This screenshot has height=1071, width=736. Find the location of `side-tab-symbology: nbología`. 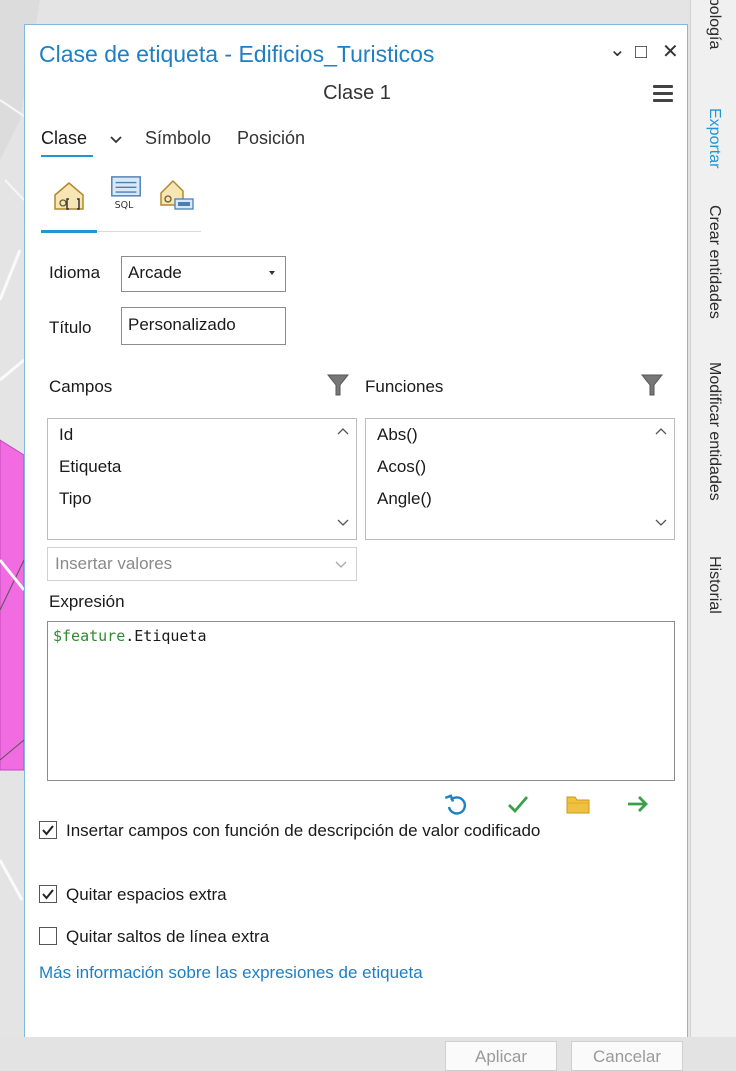

side-tab-symbology: nbología is located at coordinates (714, 24).